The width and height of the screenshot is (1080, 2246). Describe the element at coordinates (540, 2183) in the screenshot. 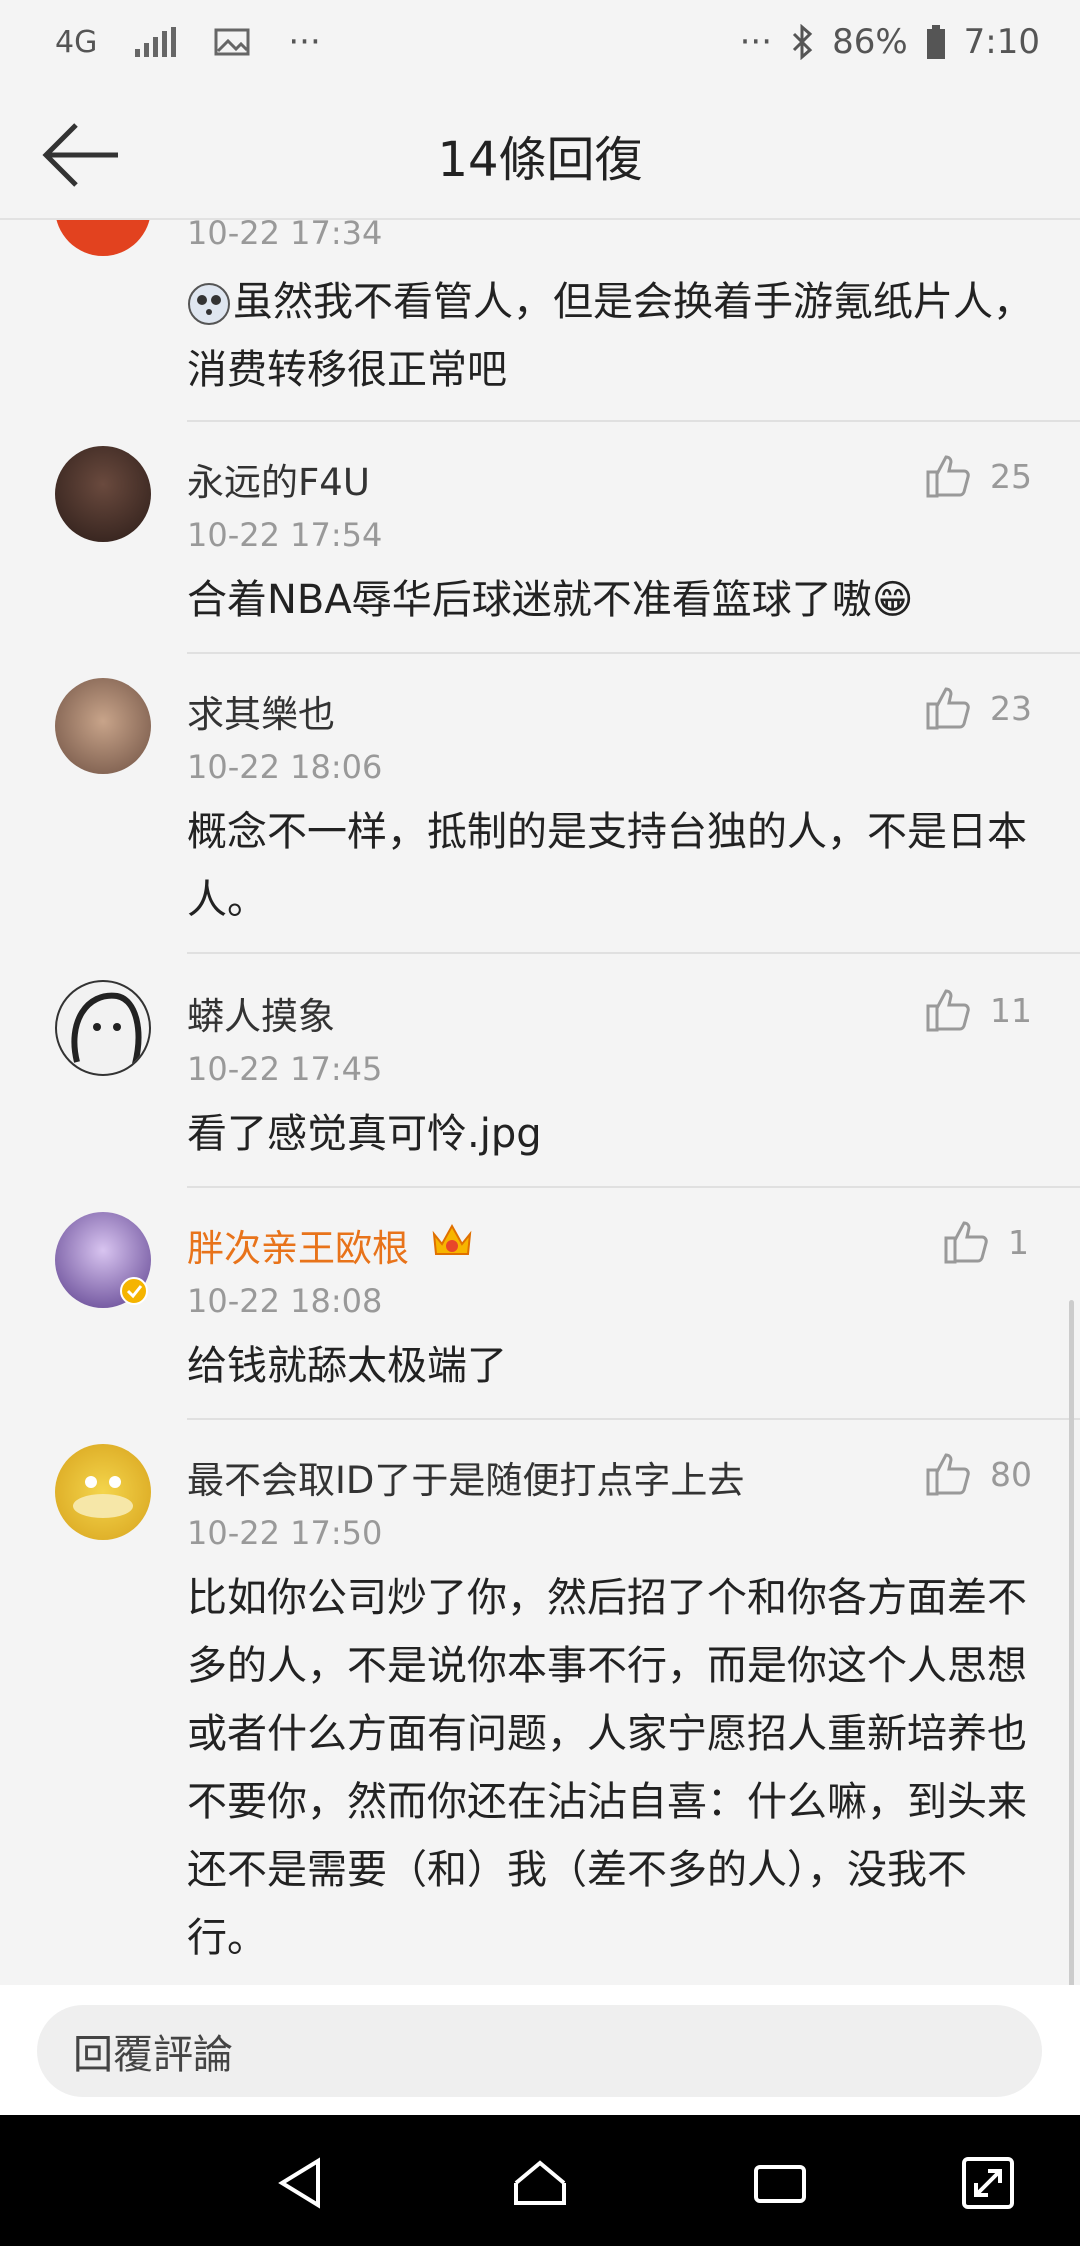

I see `nav-home-icon` at that location.